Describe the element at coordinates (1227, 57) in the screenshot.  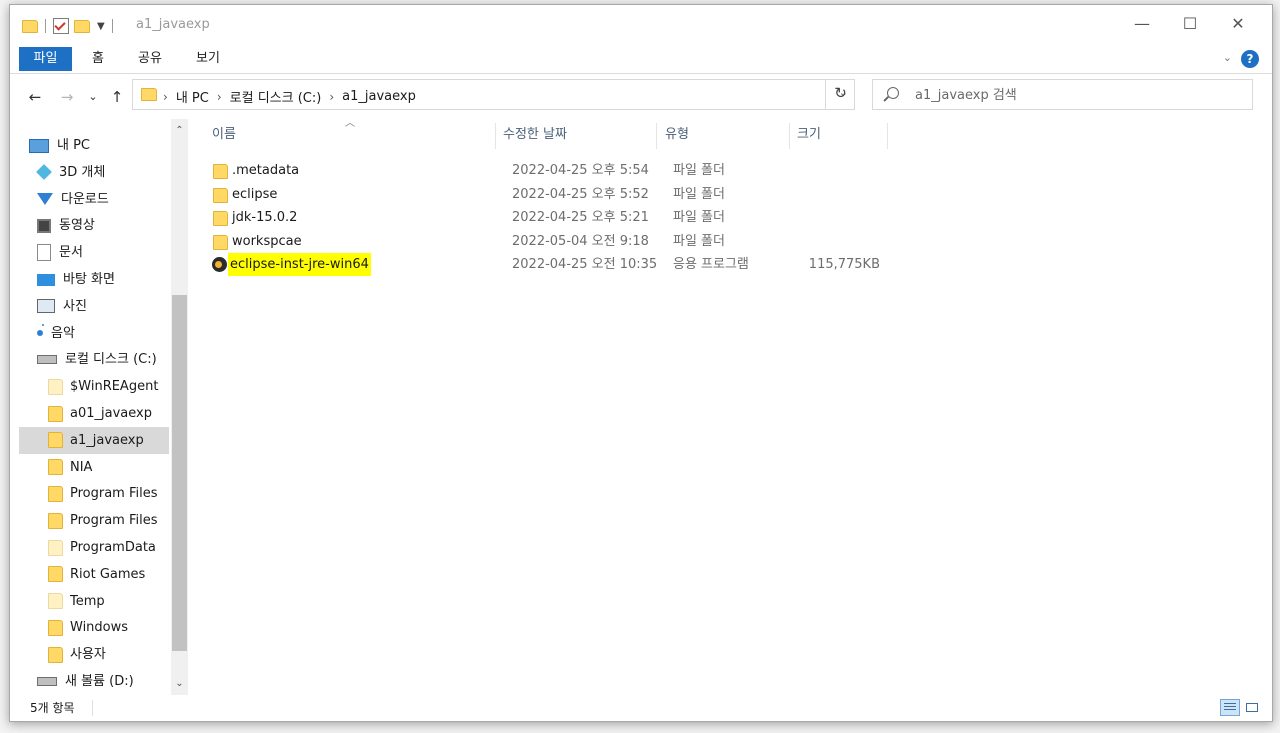
I see `expand-ribbon-chevron-icon: ⌄` at that location.